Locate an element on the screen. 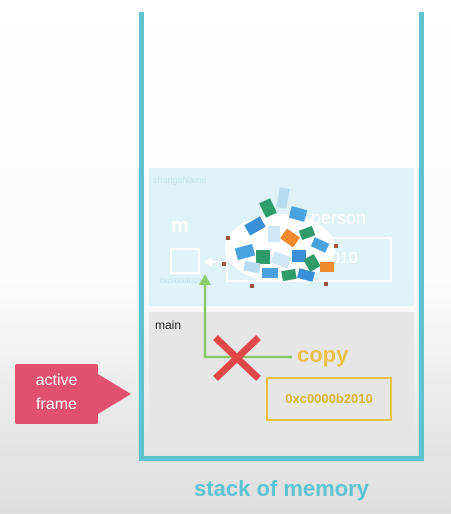  pointer-arrow-icon is located at coordinates (245, 316).